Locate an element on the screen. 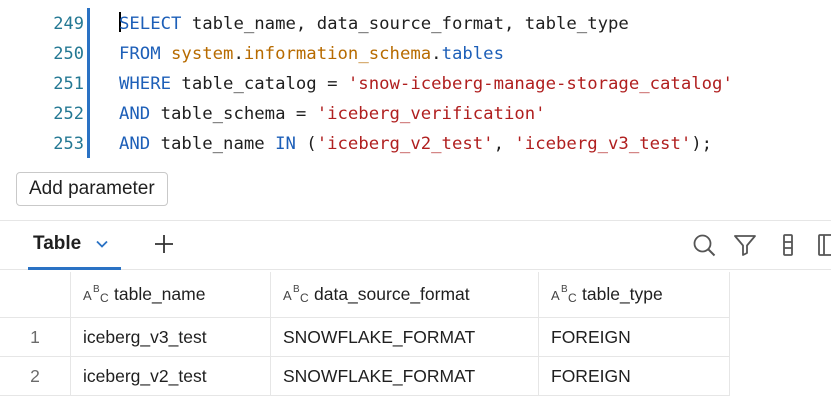 This screenshot has height=414, width=831. row-number: 1 is located at coordinates (35, 337).